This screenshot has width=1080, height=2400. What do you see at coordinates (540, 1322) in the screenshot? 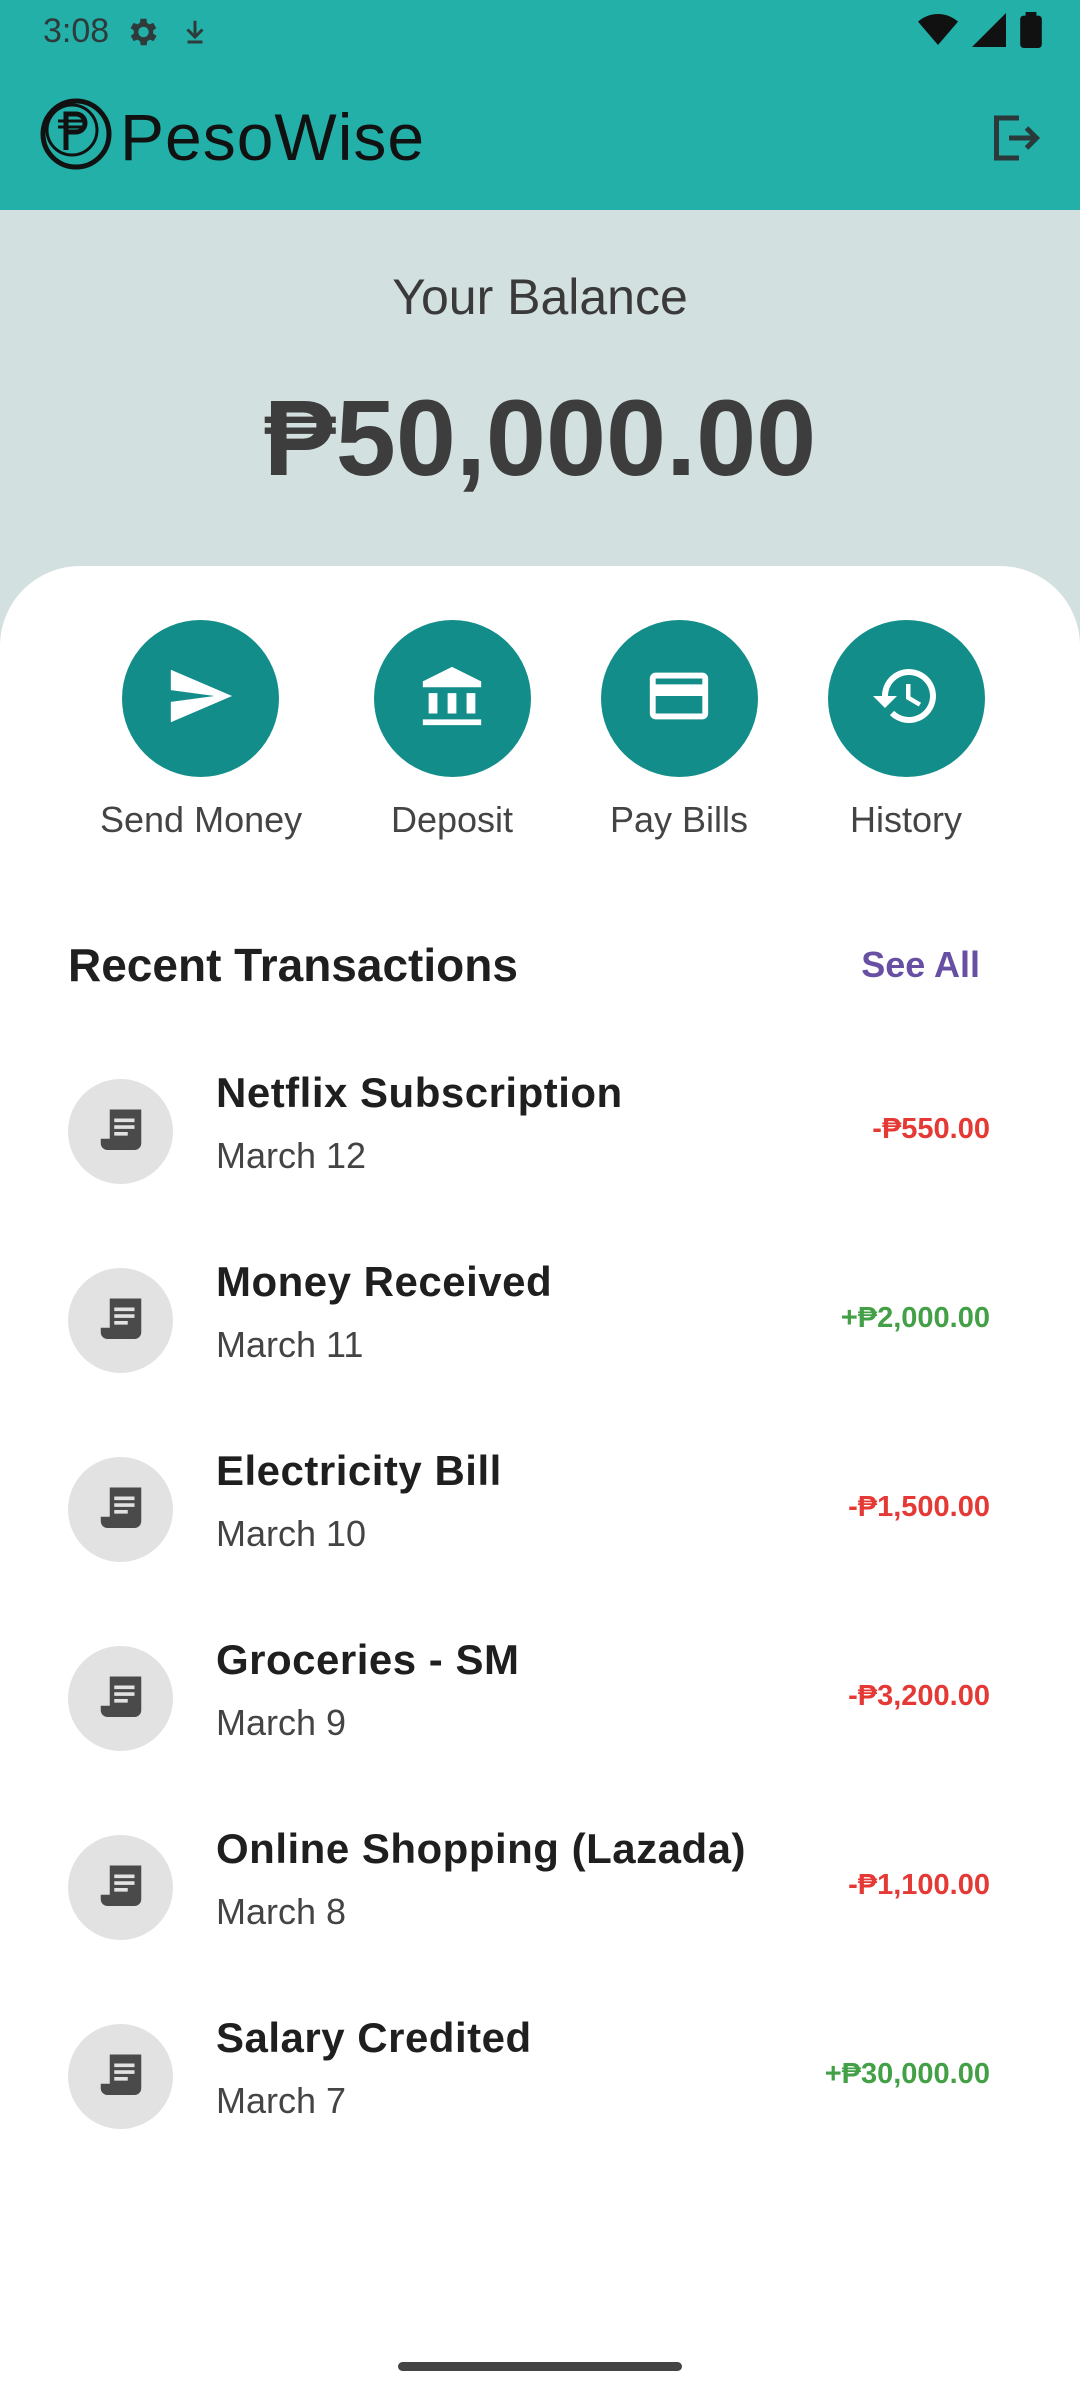
I see `transaction-row: Money Received March 11 +₱2,000.00` at bounding box center [540, 1322].